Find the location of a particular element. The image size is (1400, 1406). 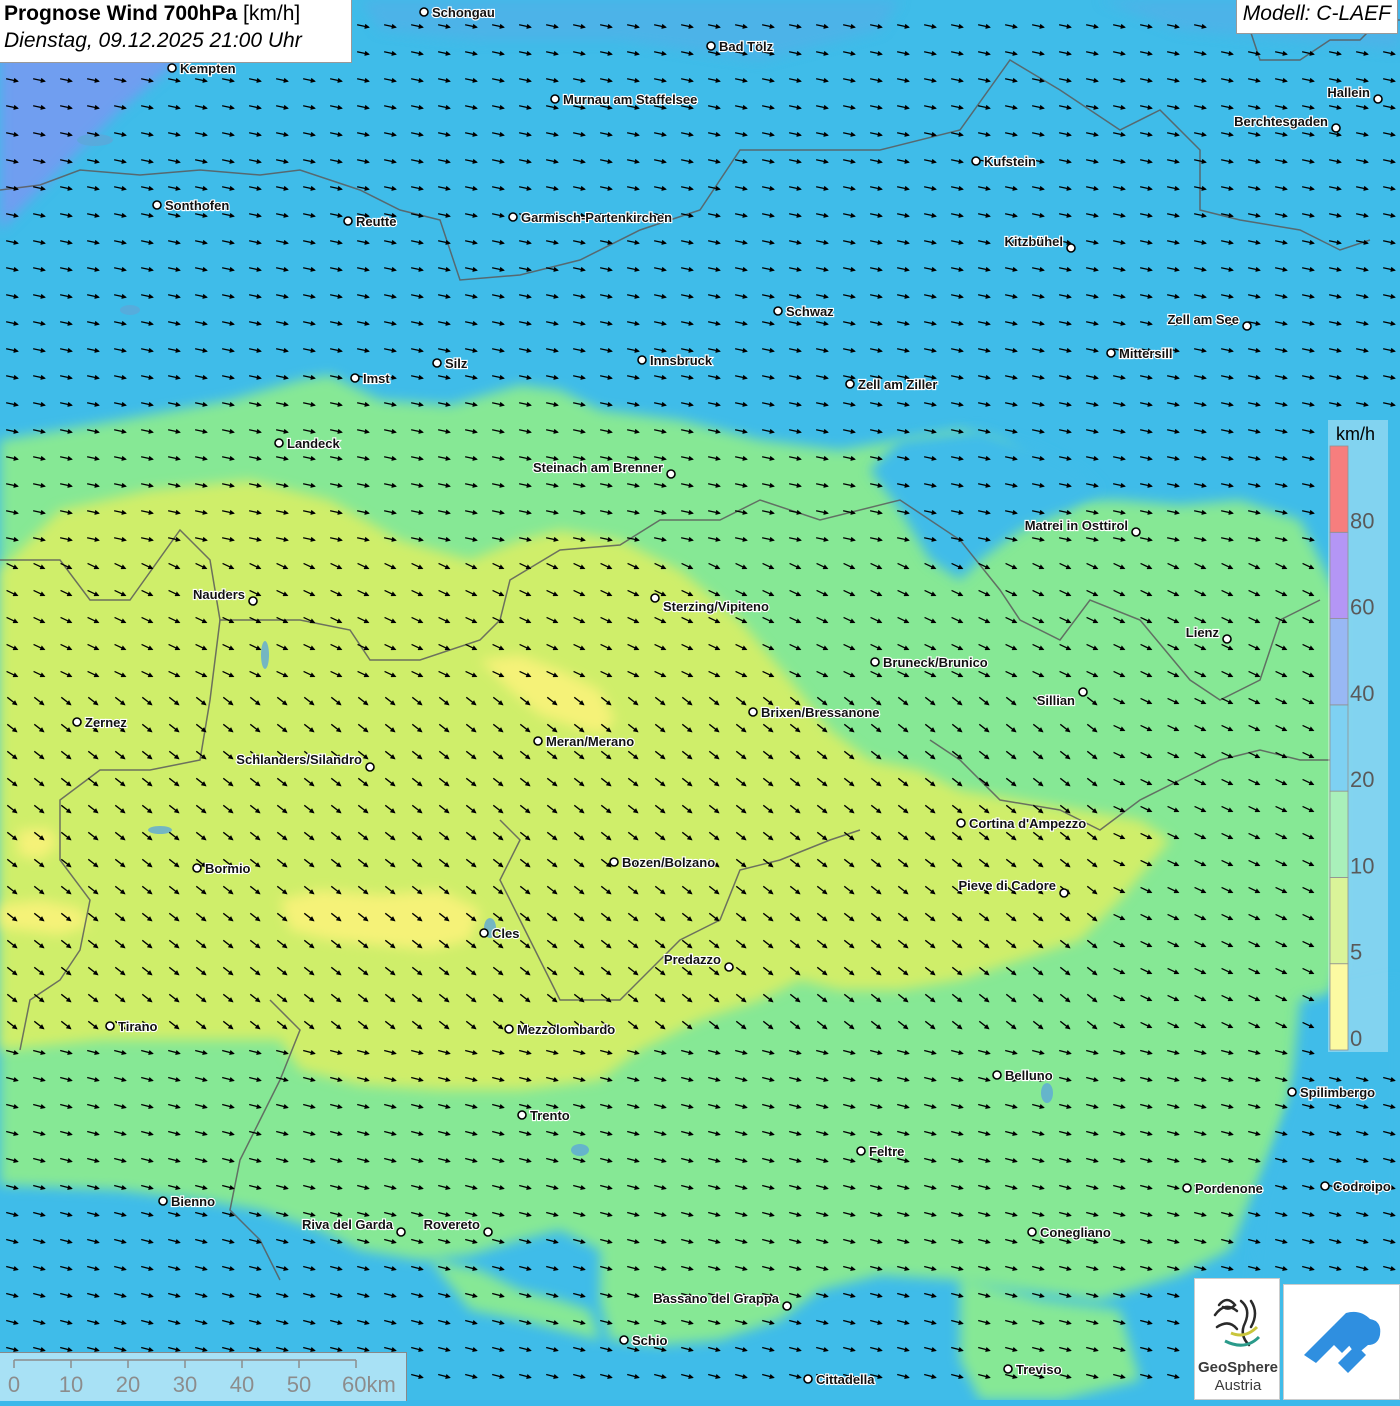

city-label: Tirano is located at coordinates (138, 1026).